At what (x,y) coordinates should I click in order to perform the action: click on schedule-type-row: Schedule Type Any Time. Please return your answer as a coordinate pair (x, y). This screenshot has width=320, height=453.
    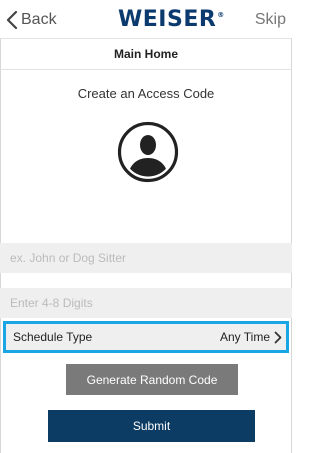
    Looking at the image, I should click on (146, 337).